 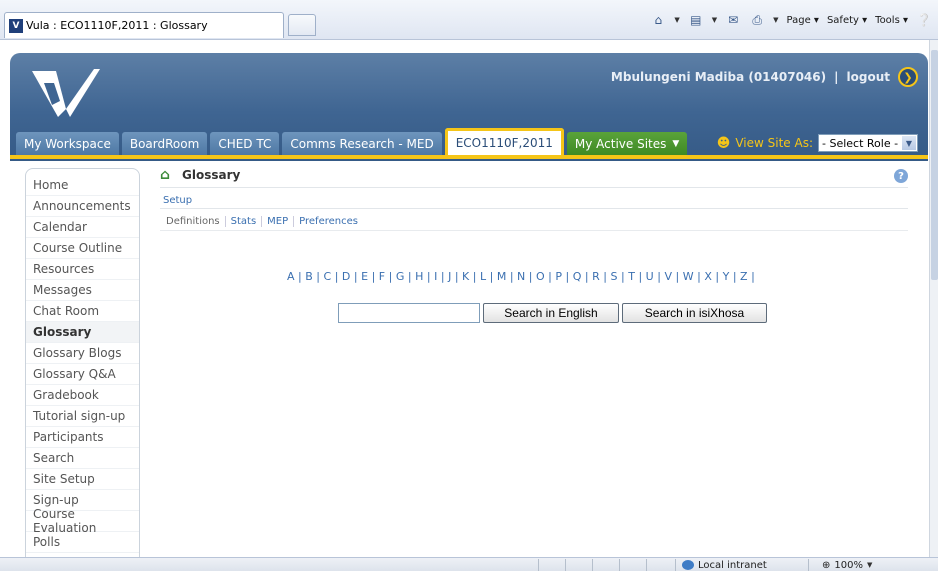 I want to click on nav-item-resources: Resources, so click(x=82, y=269).